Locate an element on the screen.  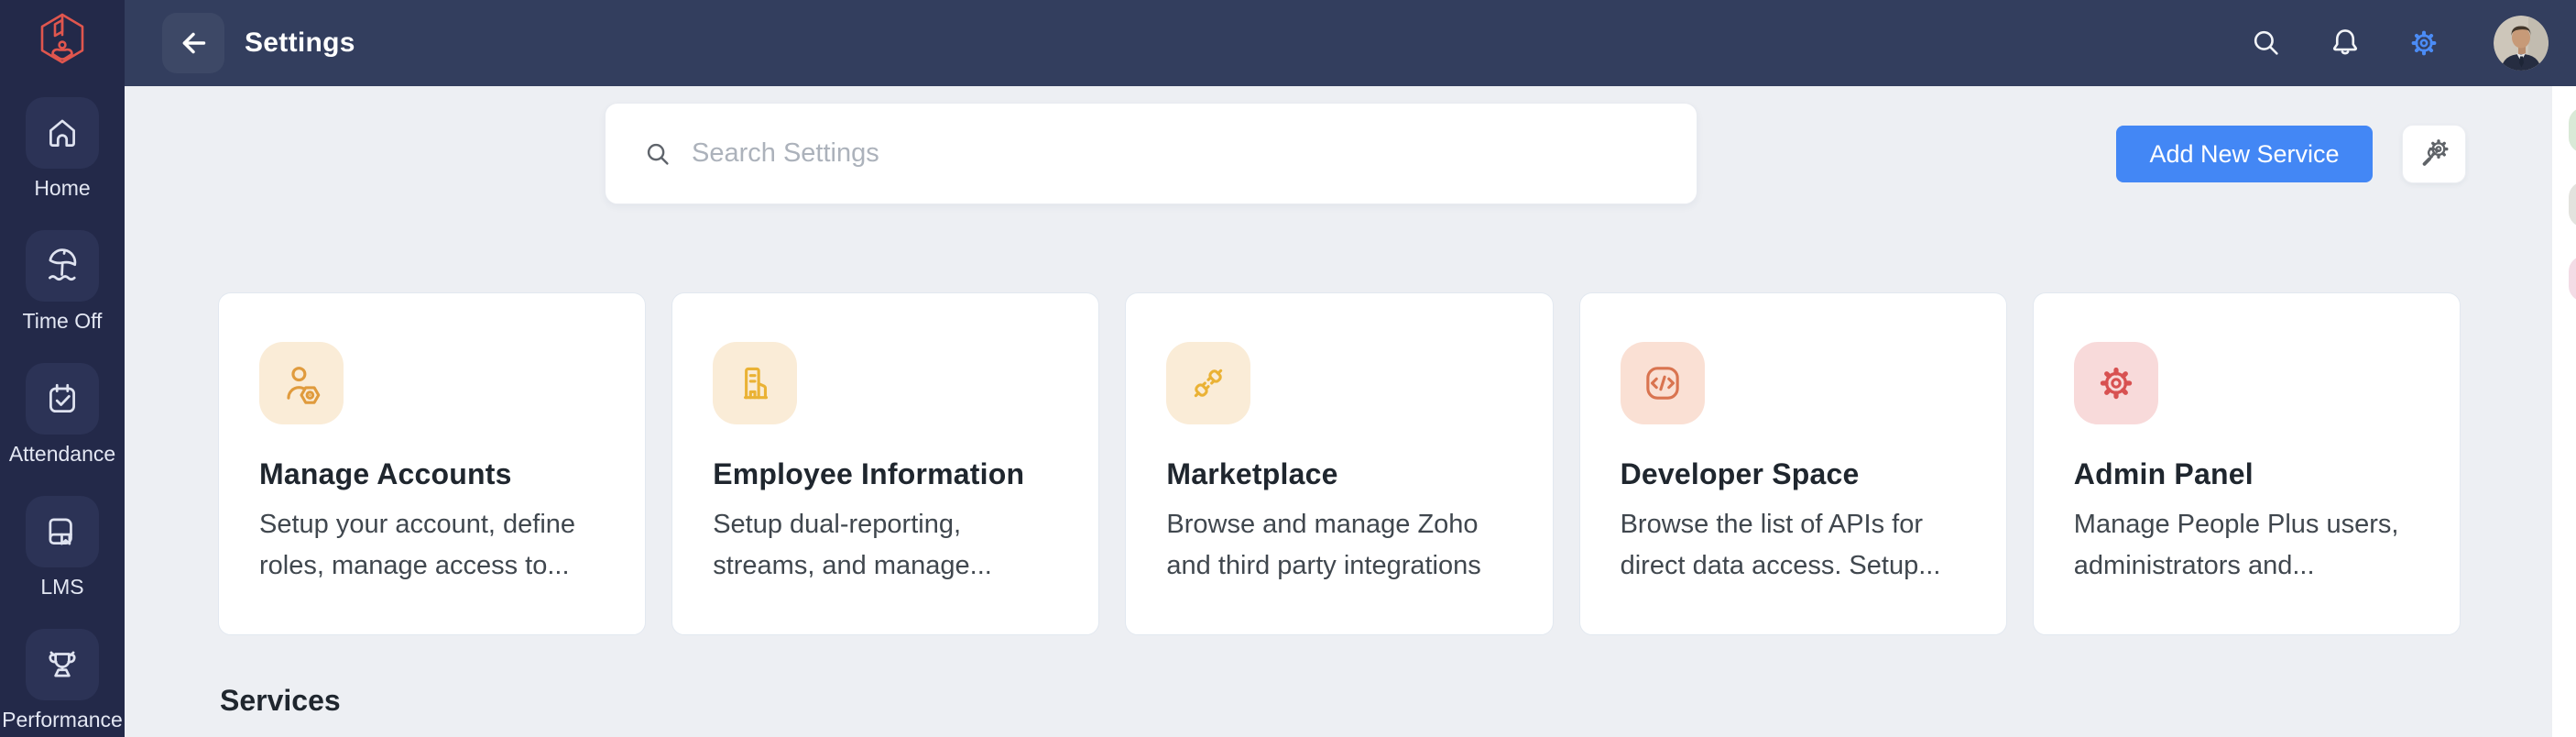
card-title: Employee Information is located at coordinates (869, 473).